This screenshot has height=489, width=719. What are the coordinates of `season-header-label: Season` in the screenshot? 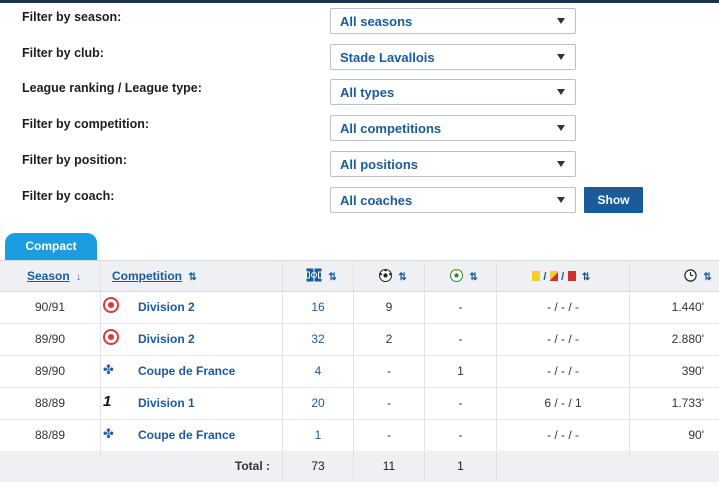 It's located at (48, 276).